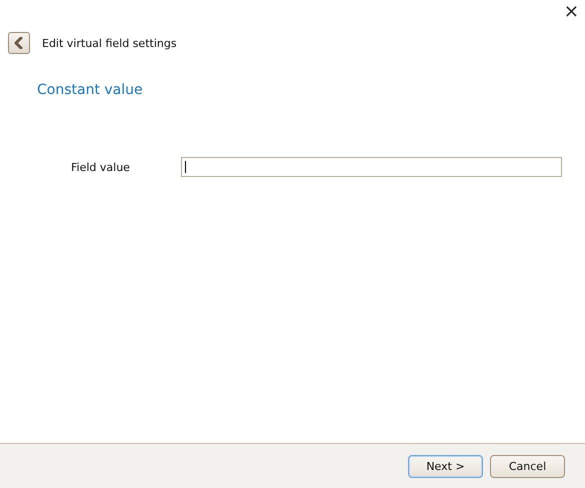 This screenshot has height=488, width=585. I want to click on section-heading: Constant value, so click(90, 90).